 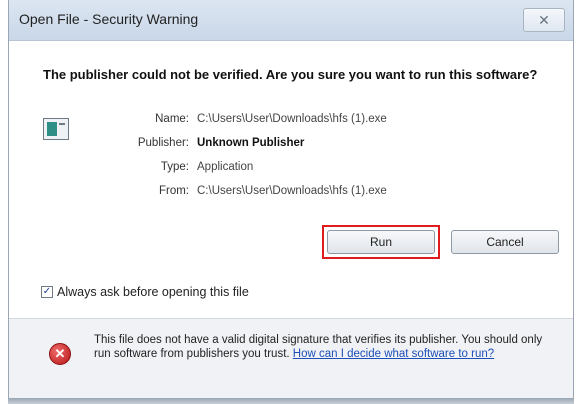 What do you see at coordinates (291, 401) in the screenshot?
I see `window-bottom-edge` at bounding box center [291, 401].